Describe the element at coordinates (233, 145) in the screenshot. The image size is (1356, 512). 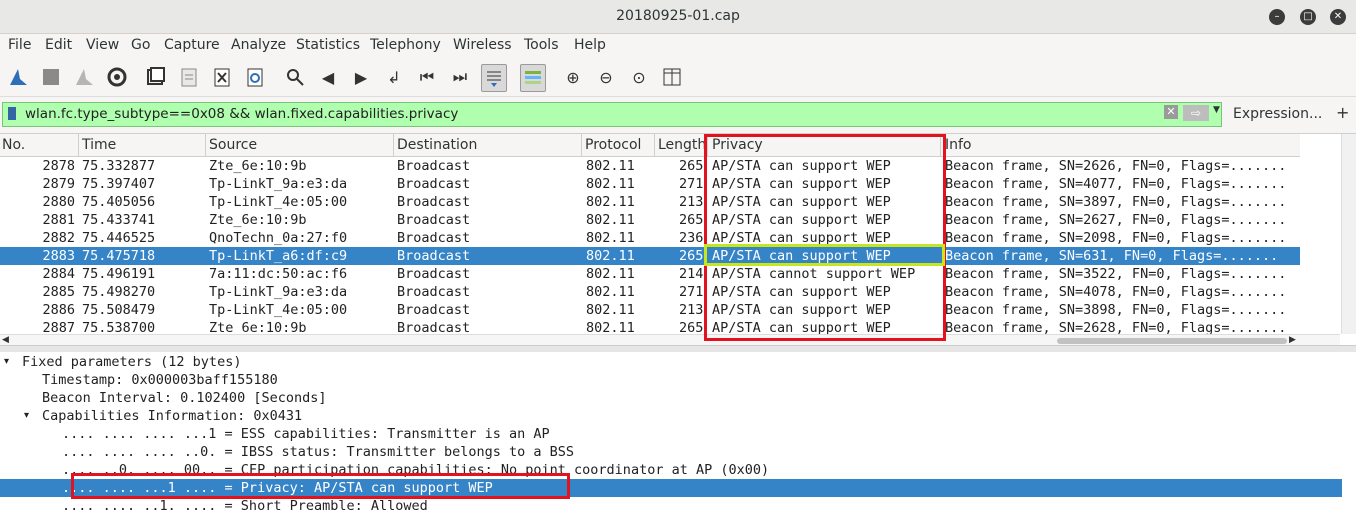
I see `column-source: Source` at that location.